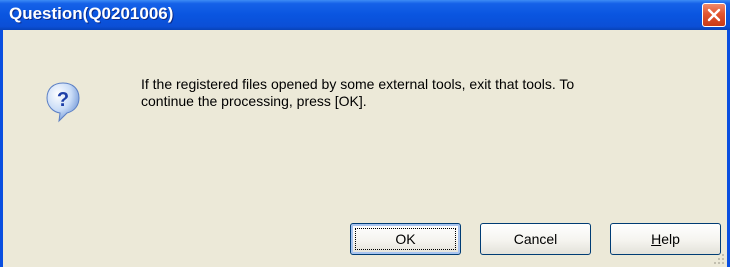 Image resolution: width=730 pixels, height=267 pixels. I want to click on focus-rectangle, so click(405, 239).